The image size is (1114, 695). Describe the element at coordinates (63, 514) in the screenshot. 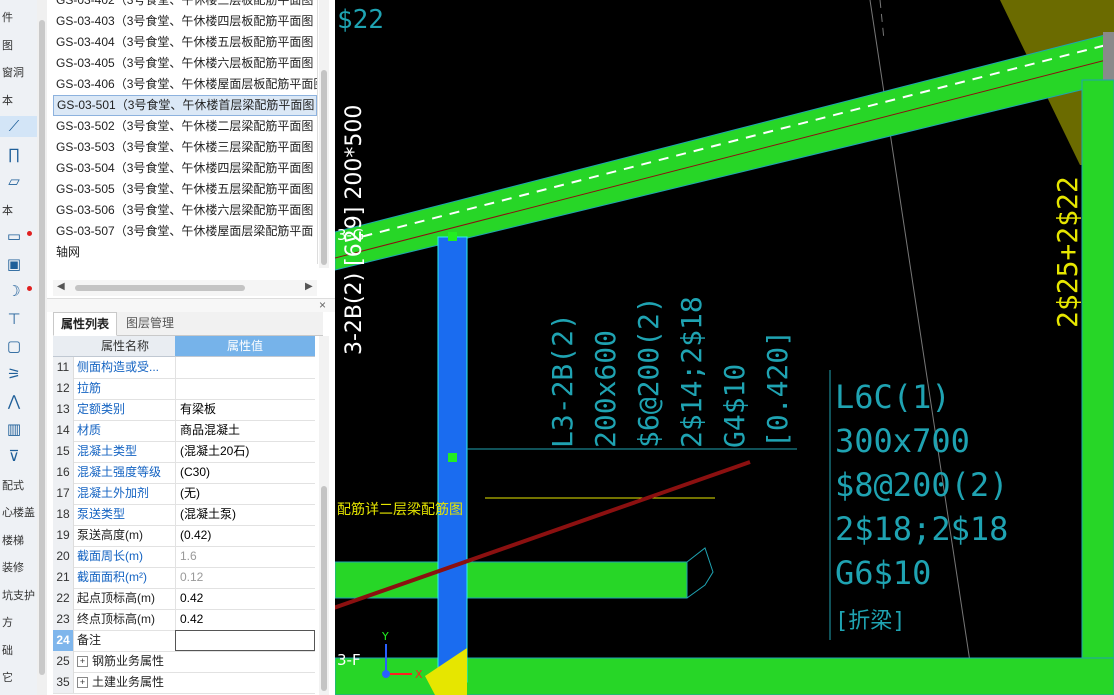

I see `row-number: 18` at that location.